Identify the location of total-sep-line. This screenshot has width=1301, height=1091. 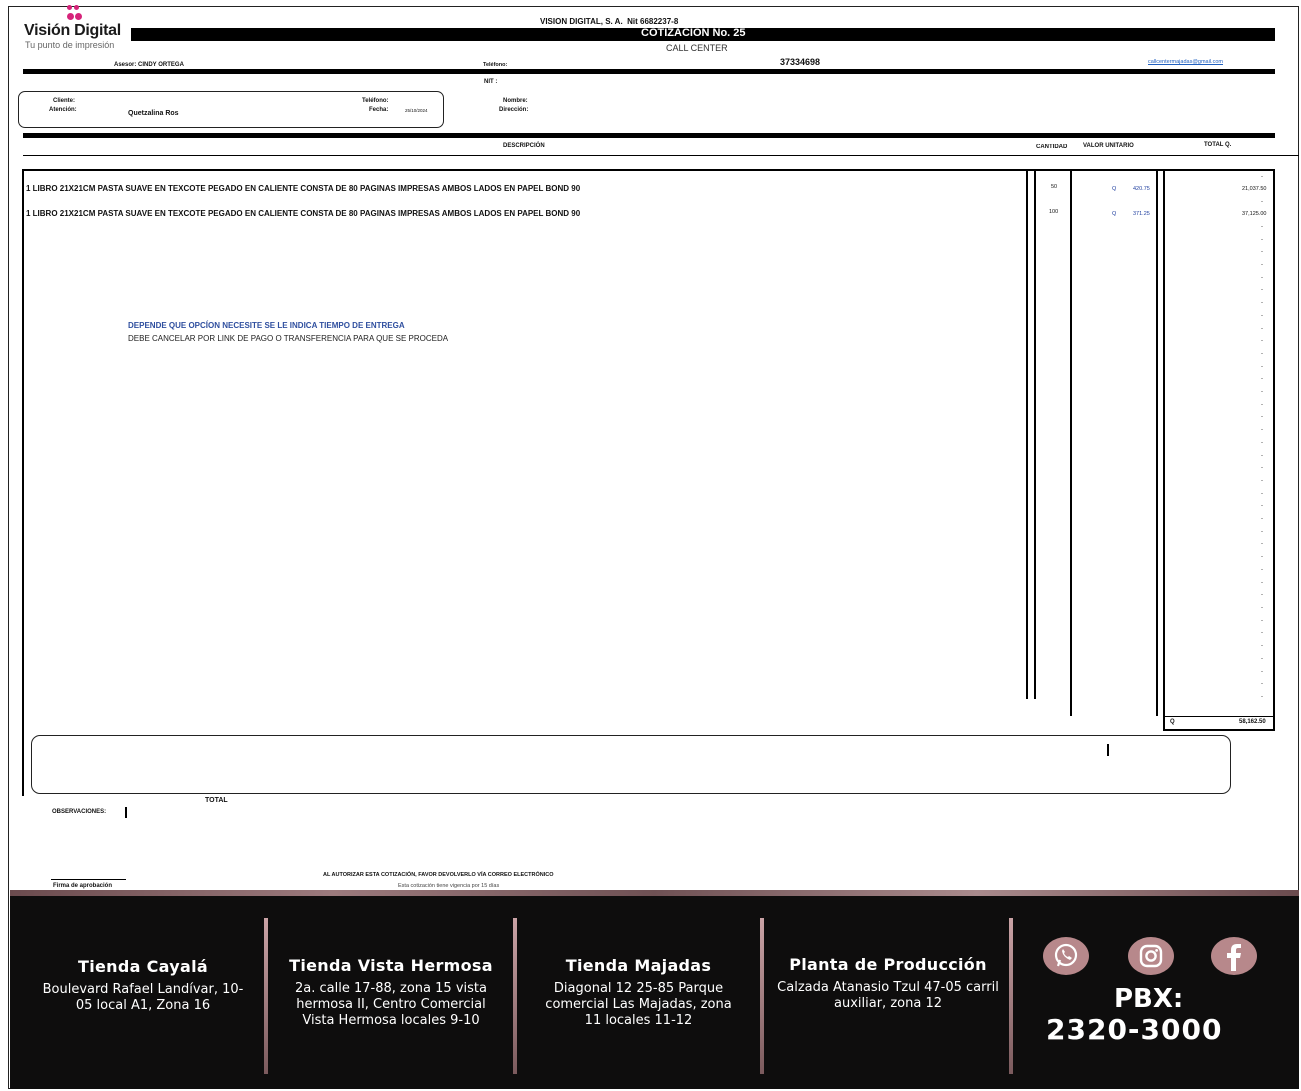
(1219, 716).